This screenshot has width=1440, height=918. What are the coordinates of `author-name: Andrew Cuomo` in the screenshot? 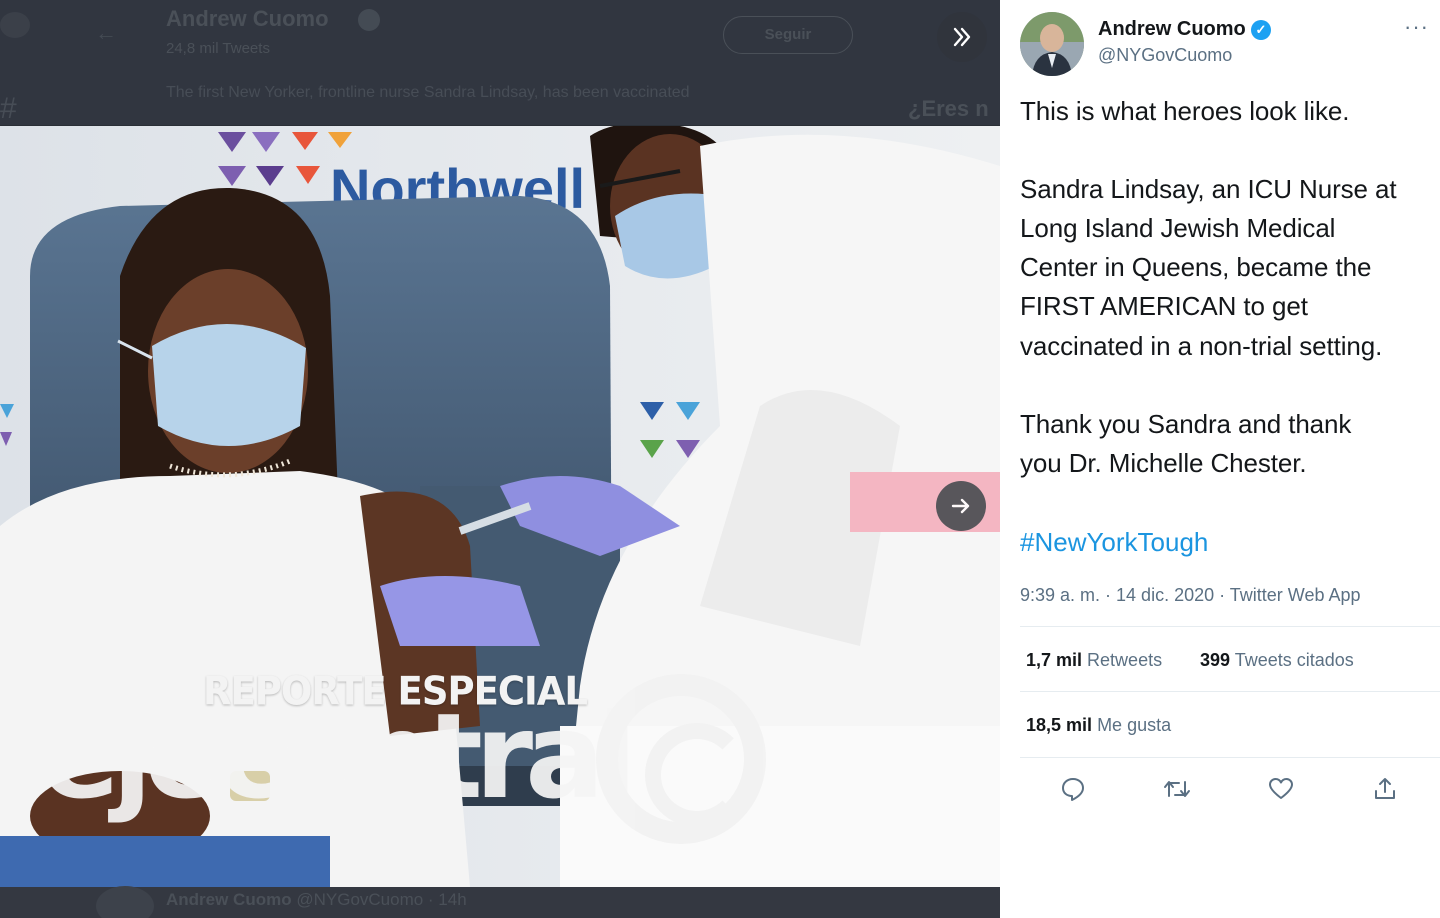 It's located at (1172, 29).